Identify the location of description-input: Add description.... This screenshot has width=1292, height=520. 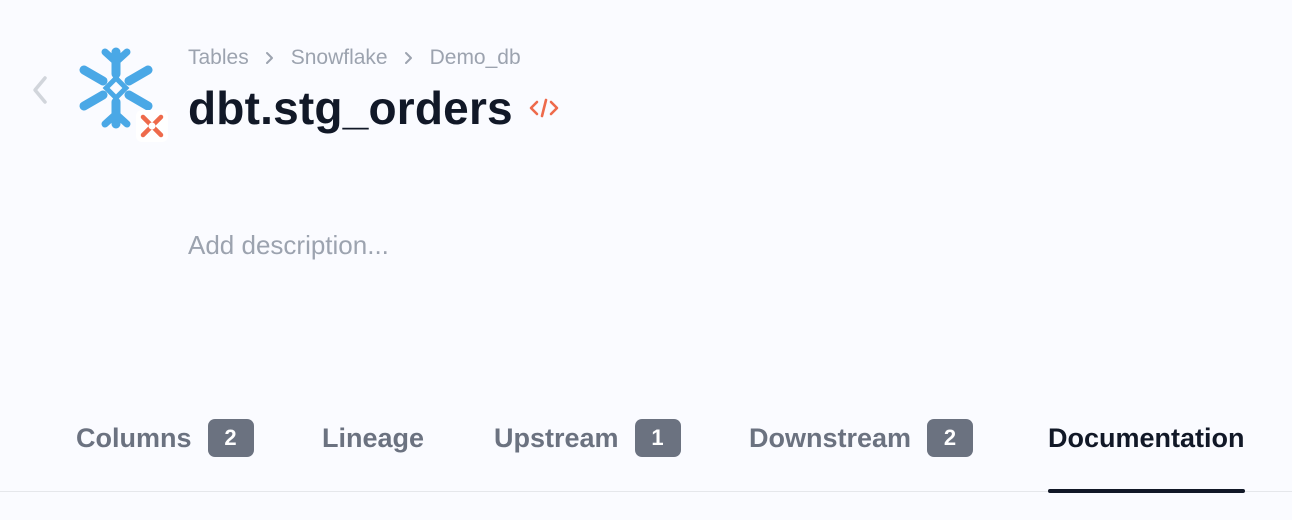
(288, 245).